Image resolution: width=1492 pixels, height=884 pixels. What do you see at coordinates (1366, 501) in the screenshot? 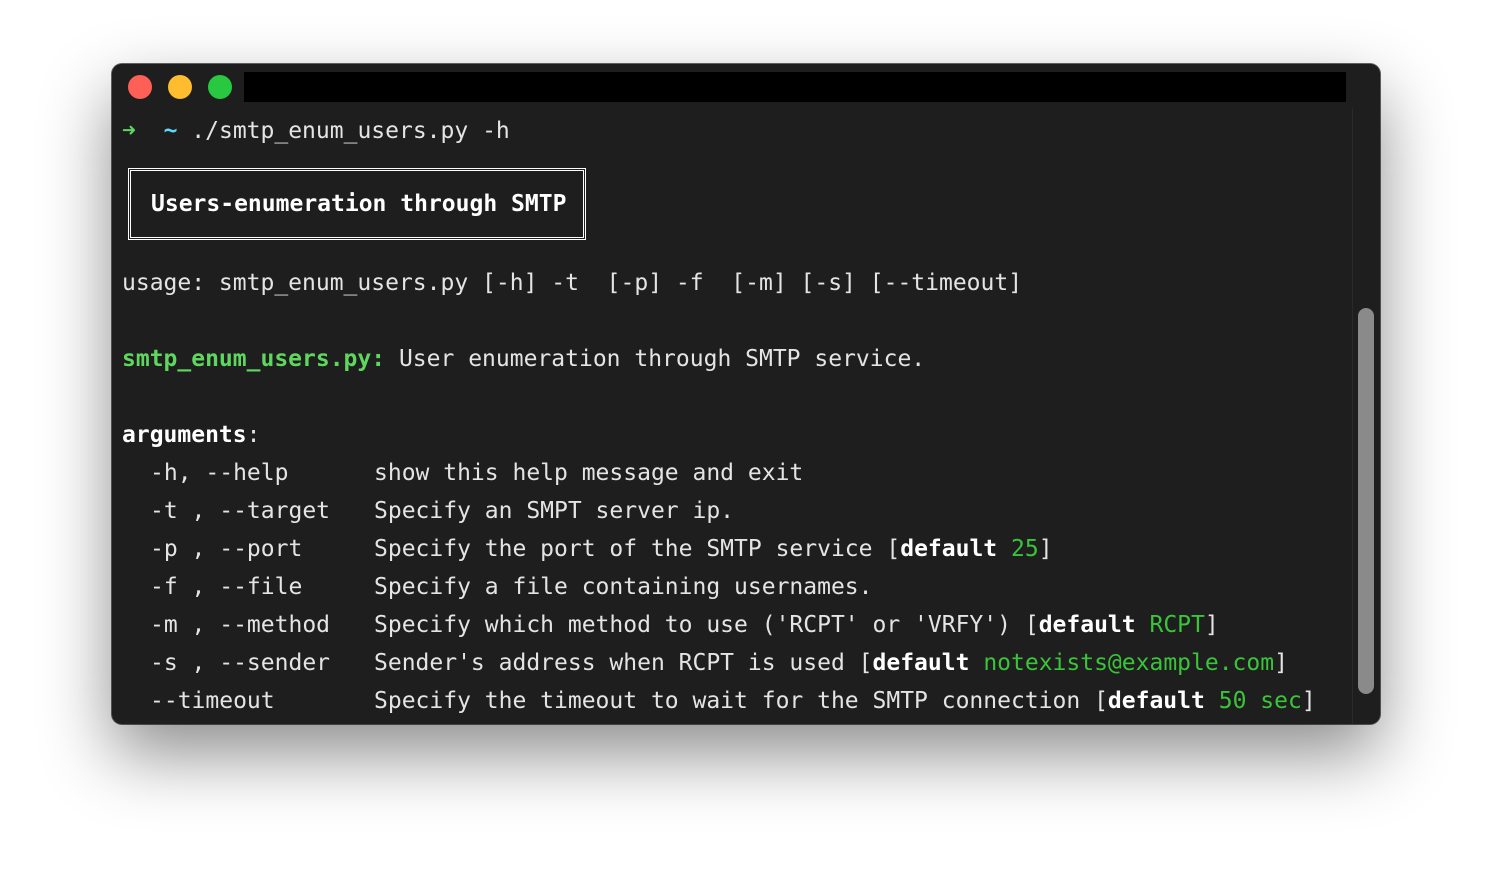
I see `scrollbar-thumb` at bounding box center [1366, 501].